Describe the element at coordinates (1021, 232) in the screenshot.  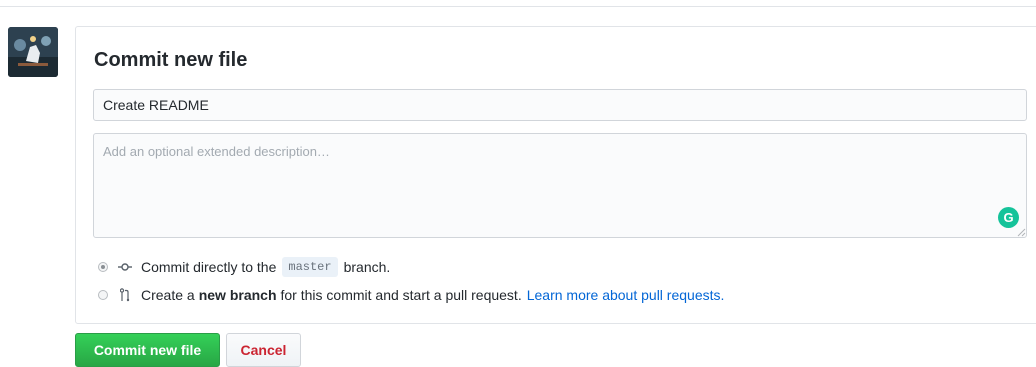
I see `resize-handle-icon` at that location.